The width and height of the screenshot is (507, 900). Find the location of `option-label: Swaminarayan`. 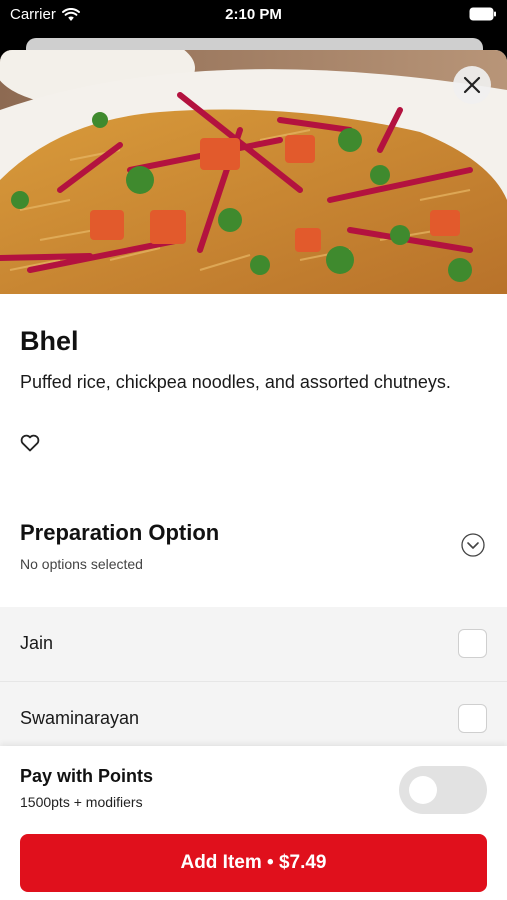

option-label: Swaminarayan is located at coordinates (80, 718).